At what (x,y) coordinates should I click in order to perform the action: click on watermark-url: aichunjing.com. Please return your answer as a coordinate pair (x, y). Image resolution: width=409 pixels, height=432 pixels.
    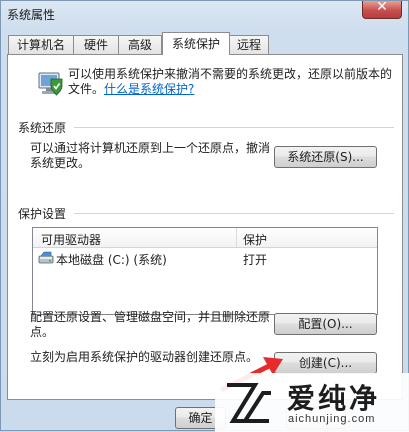
    Looking at the image, I should click on (332, 419).